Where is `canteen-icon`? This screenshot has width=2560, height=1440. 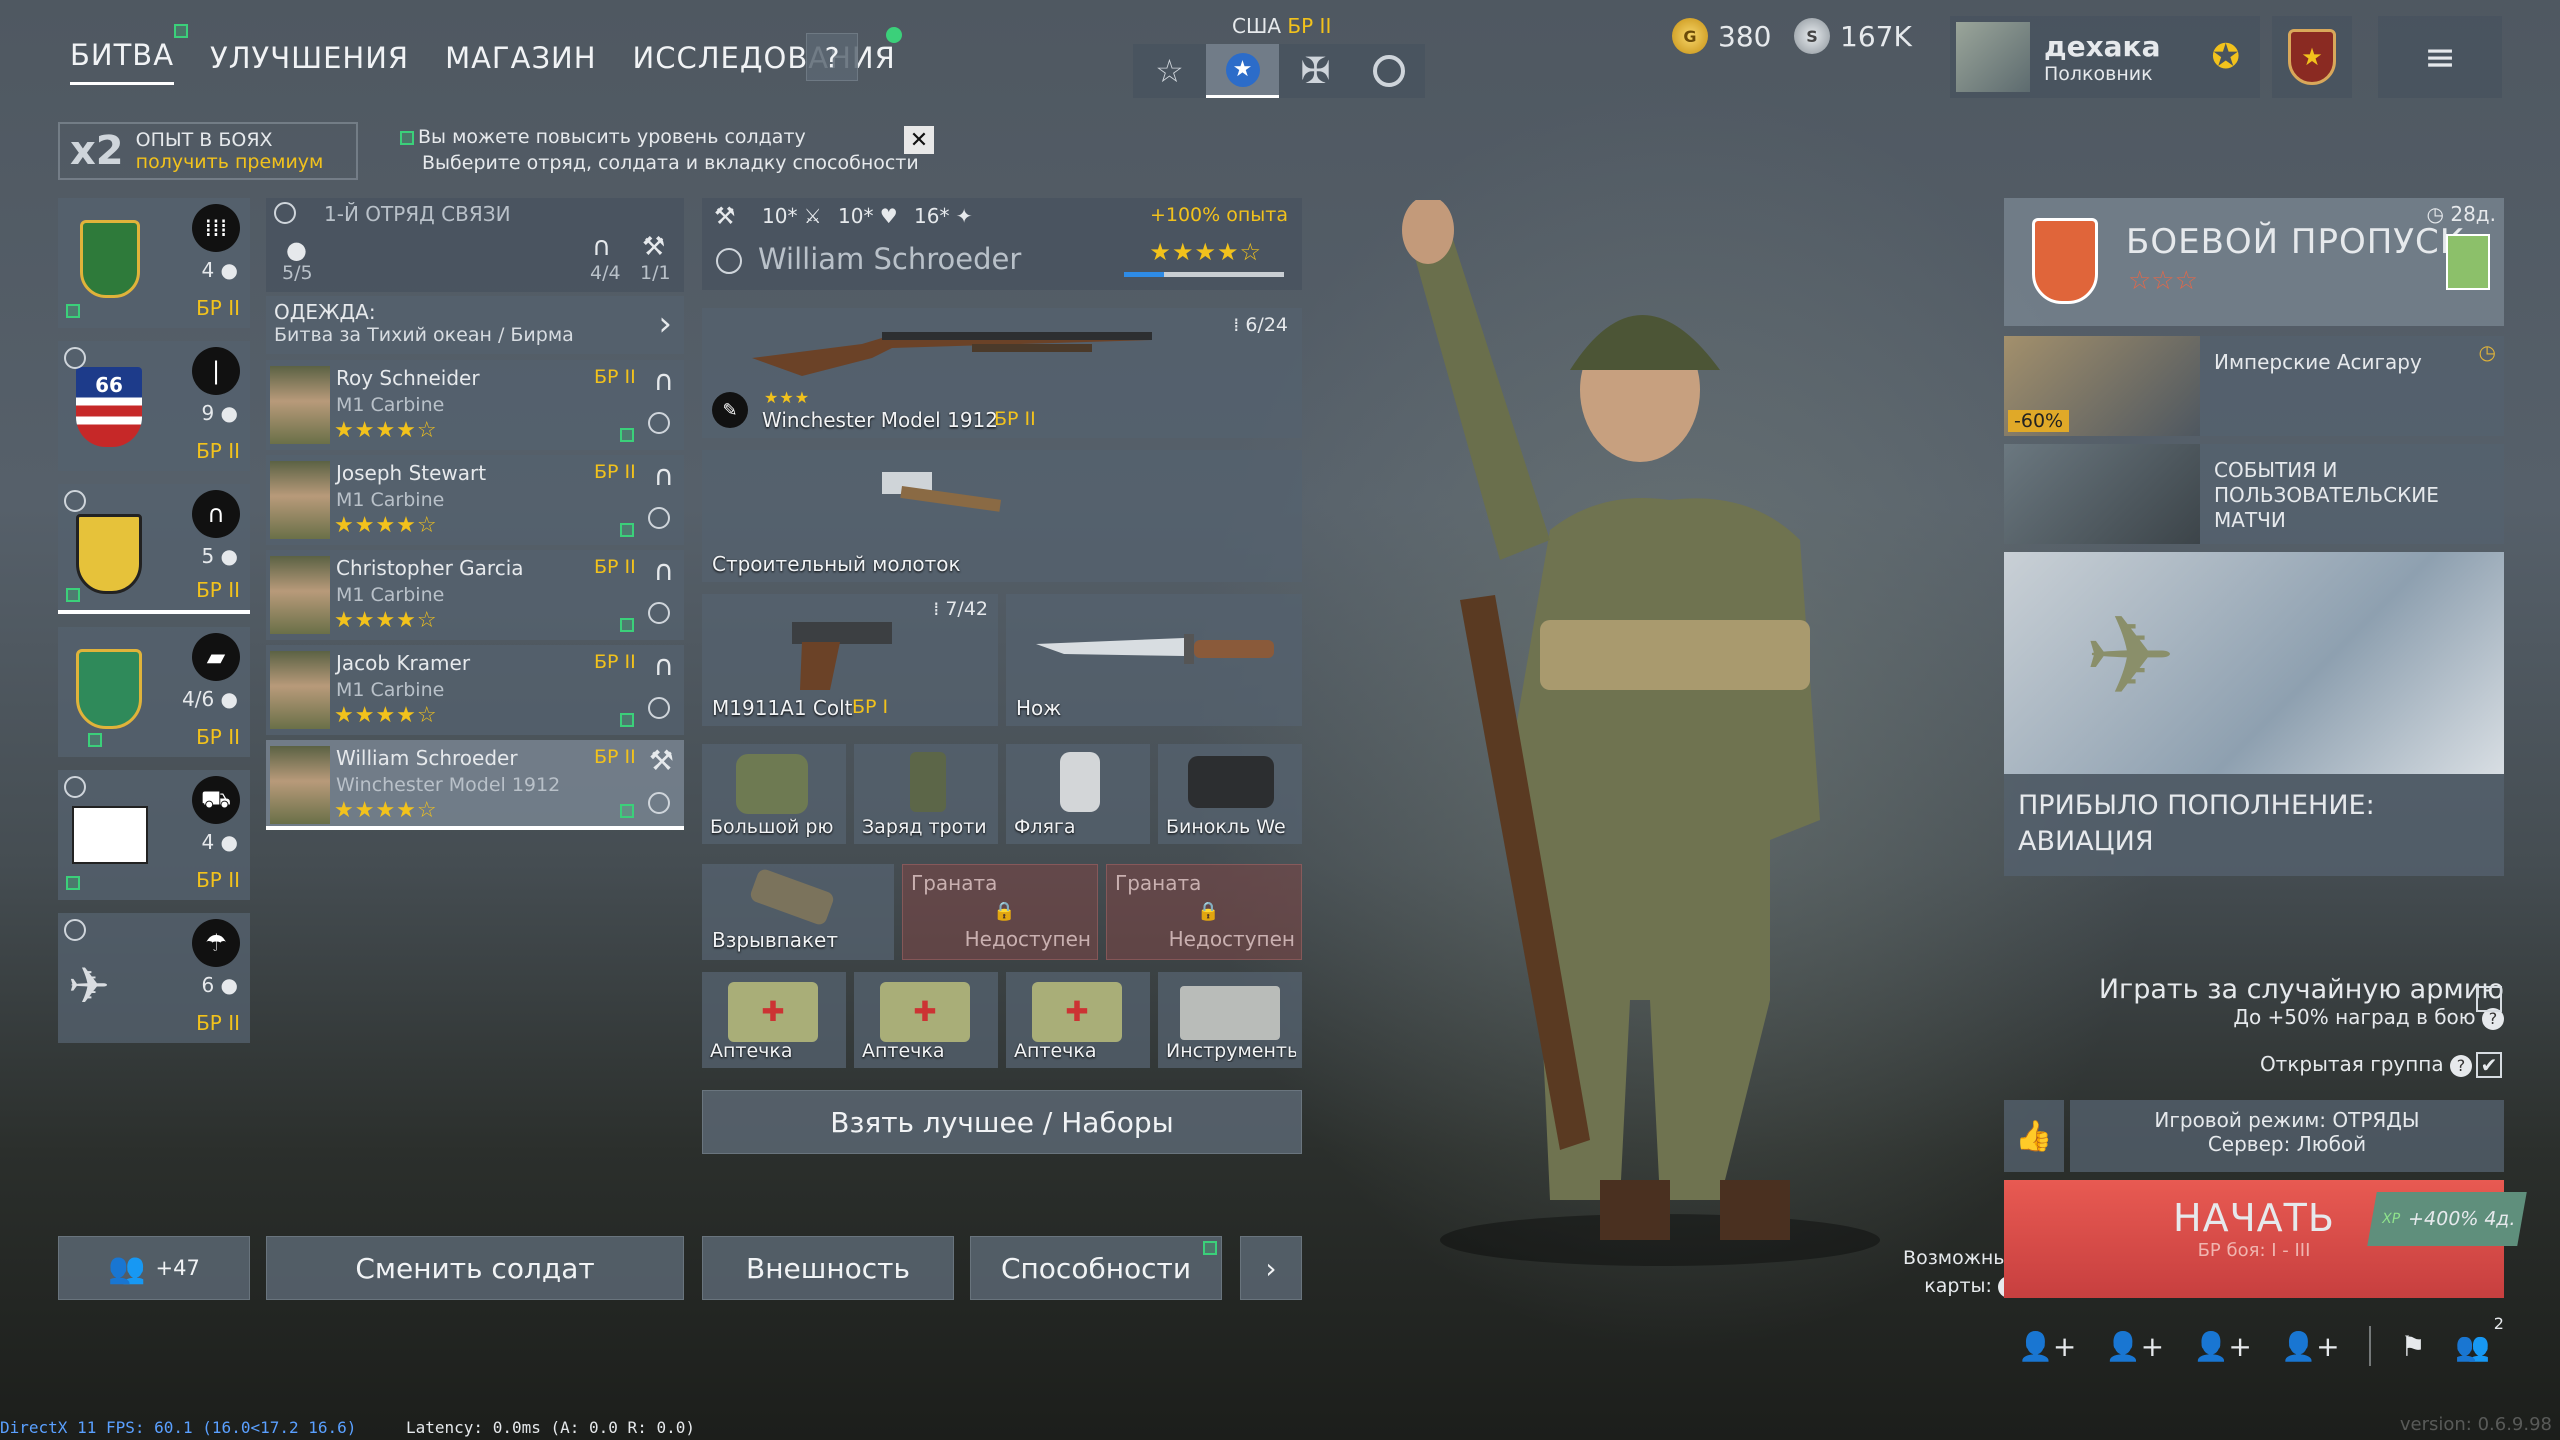 canteen-icon is located at coordinates (1080, 782).